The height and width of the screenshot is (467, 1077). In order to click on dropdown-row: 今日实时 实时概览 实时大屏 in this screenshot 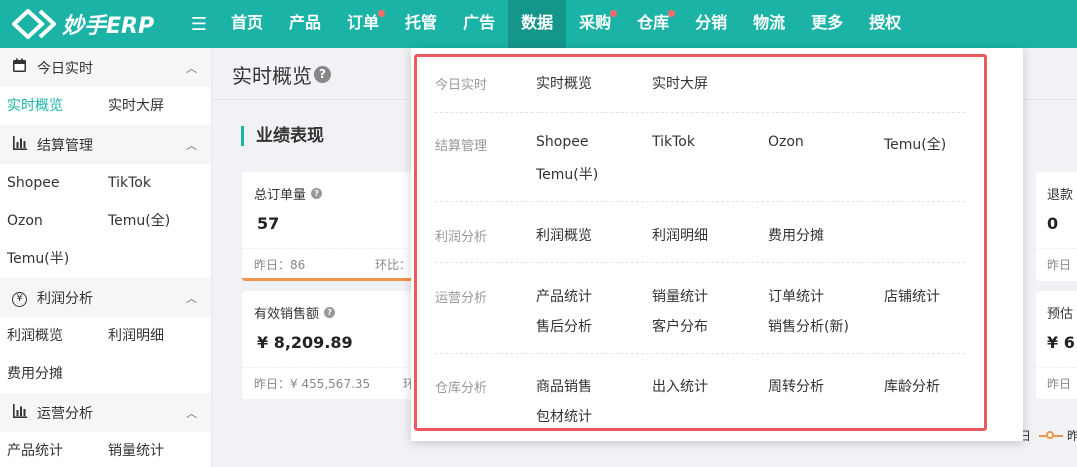, I will do `click(703, 88)`.